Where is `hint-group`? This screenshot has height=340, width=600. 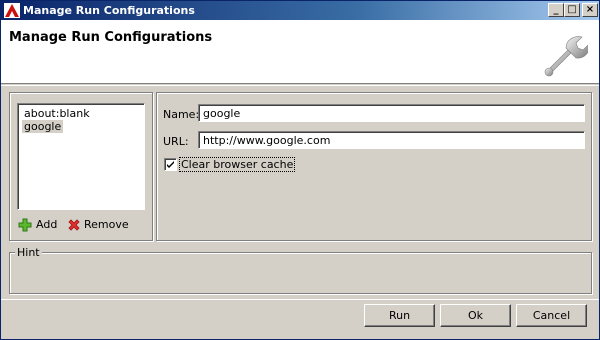
hint-group is located at coordinates (300, 273).